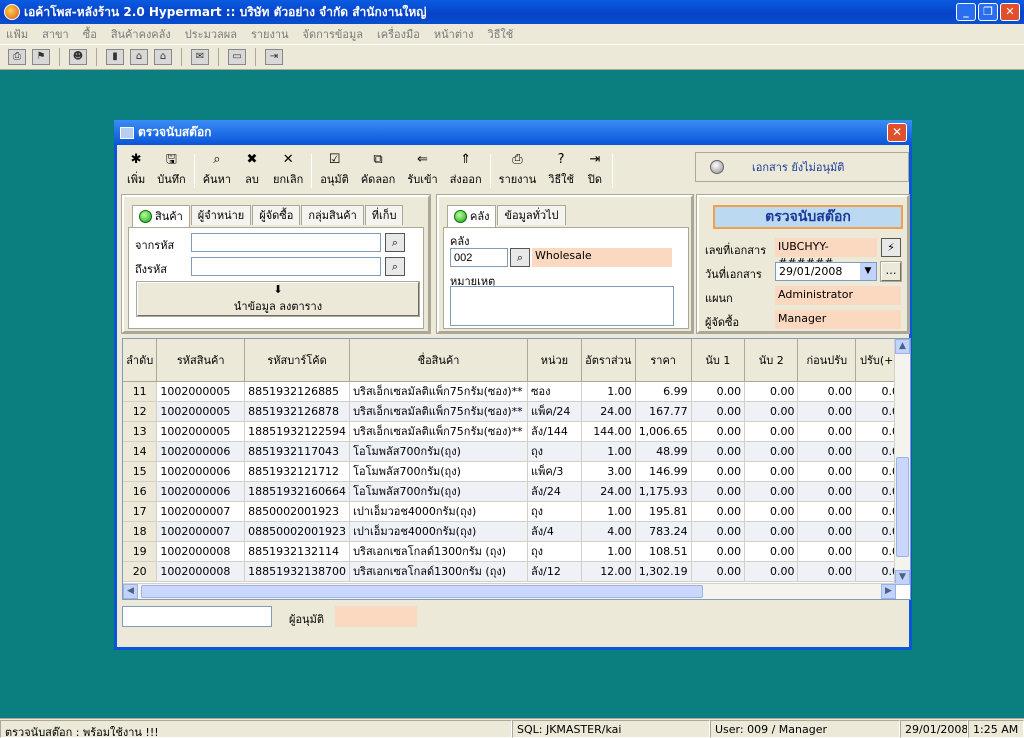 This screenshot has width=1024, height=738. I want to click on table-cell: 195.81, so click(663, 511).